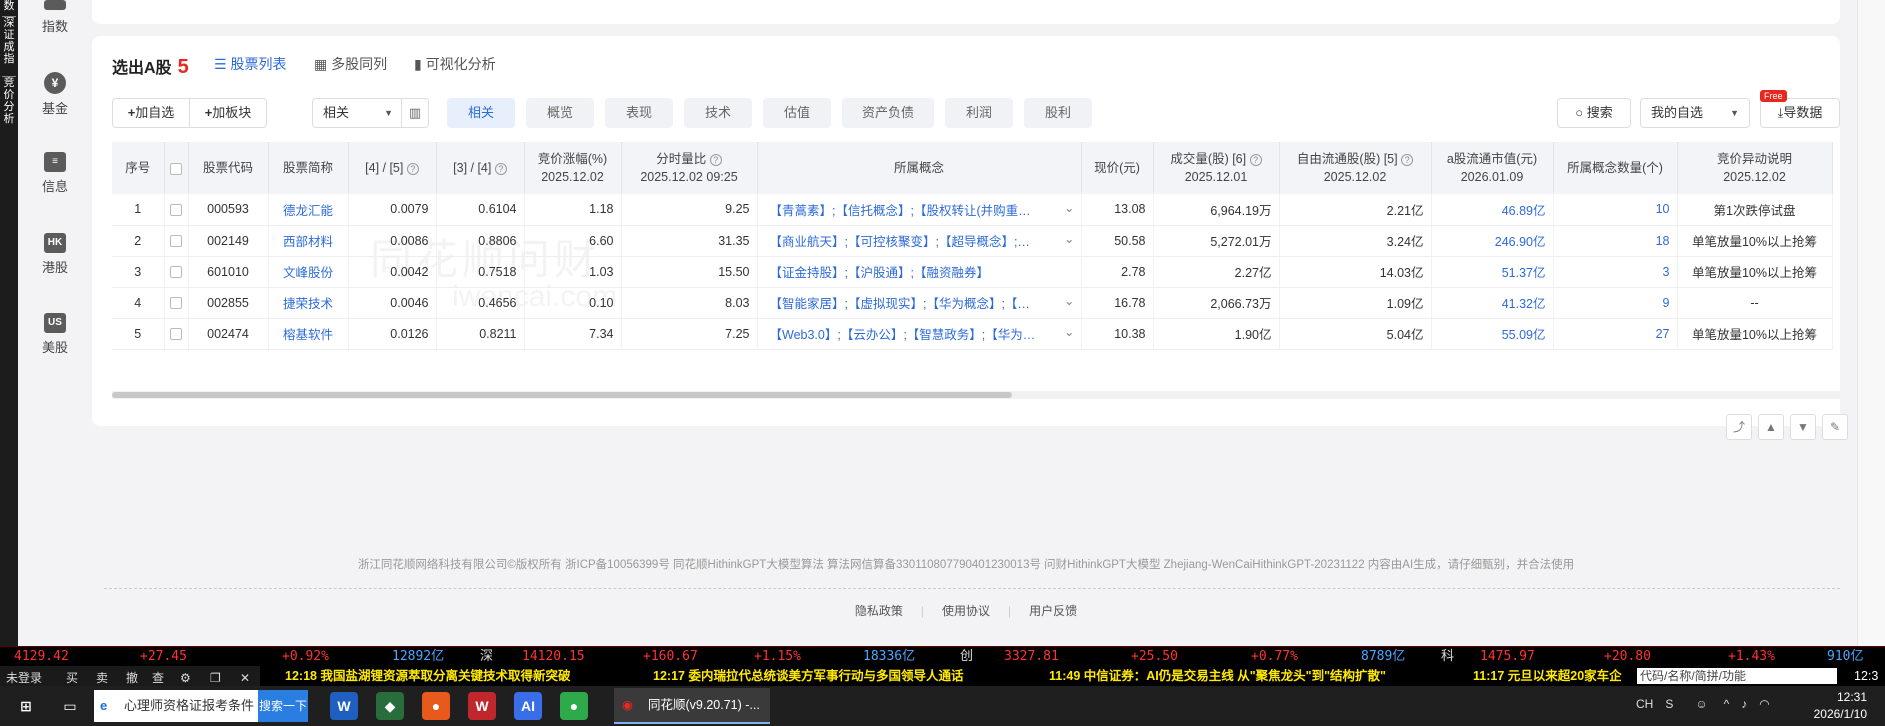 Image resolution: width=1885 pixels, height=726 pixels. What do you see at coordinates (55, 254) in the screenshot?
I see `sidebar-item-hk: HK 港股` at bounding box center [55, 254].